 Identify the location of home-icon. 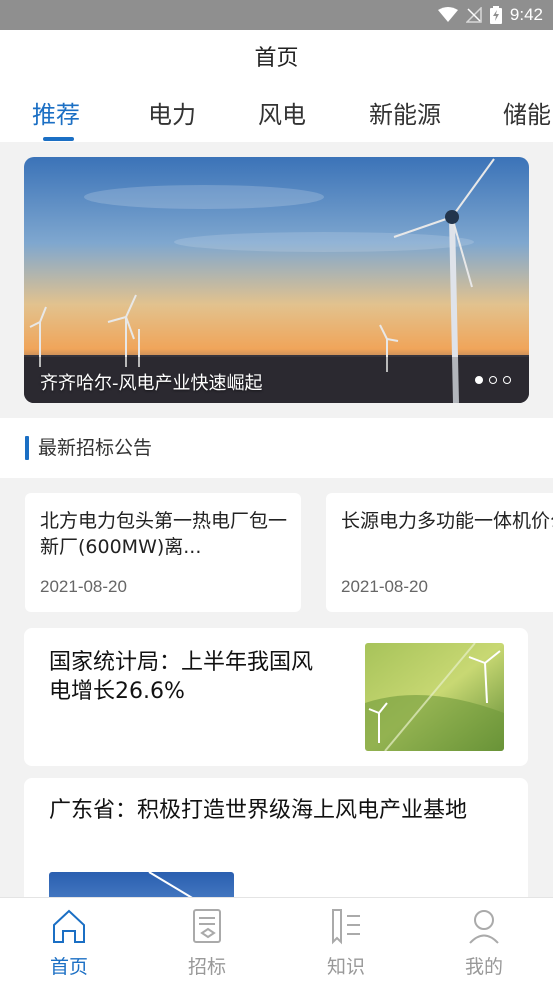
(69, 926).